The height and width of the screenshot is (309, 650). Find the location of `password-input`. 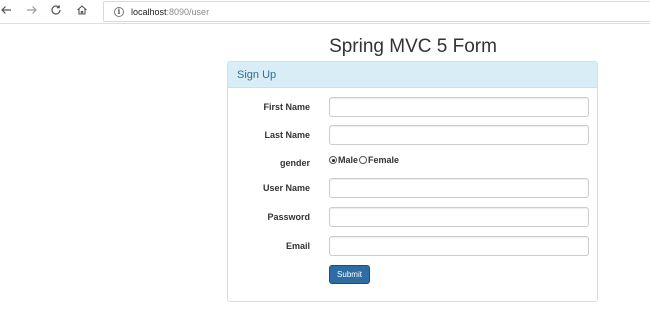

password-input is located at coordinates (459, 217).